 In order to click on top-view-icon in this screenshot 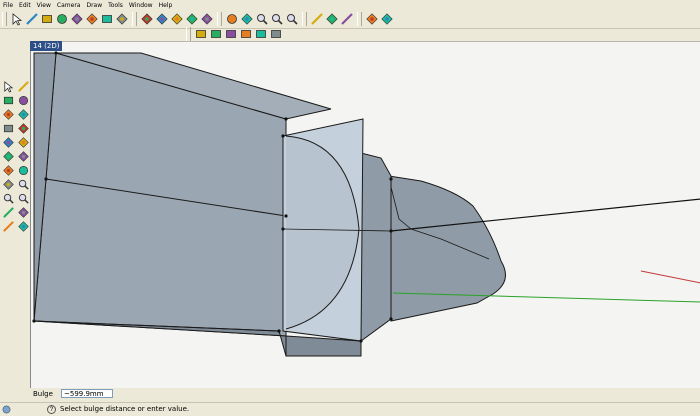, I will do `click(216, 34)`.